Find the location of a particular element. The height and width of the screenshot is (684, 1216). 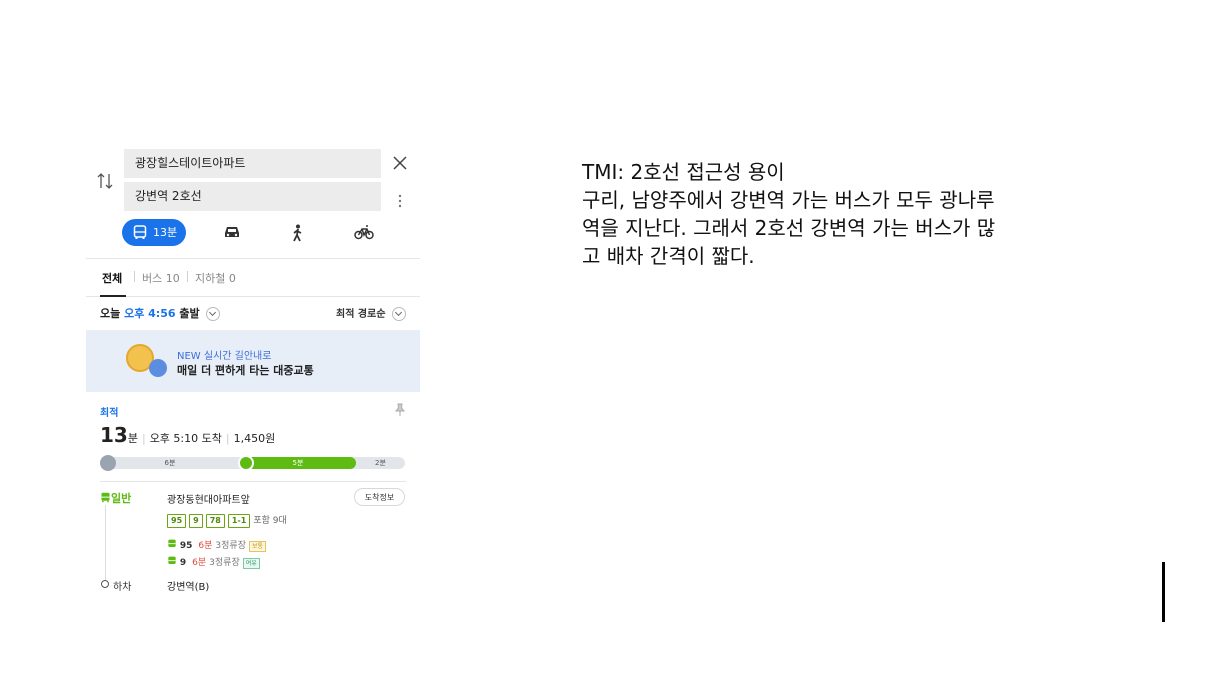

walk-icon is located at coordinates (298, 233).